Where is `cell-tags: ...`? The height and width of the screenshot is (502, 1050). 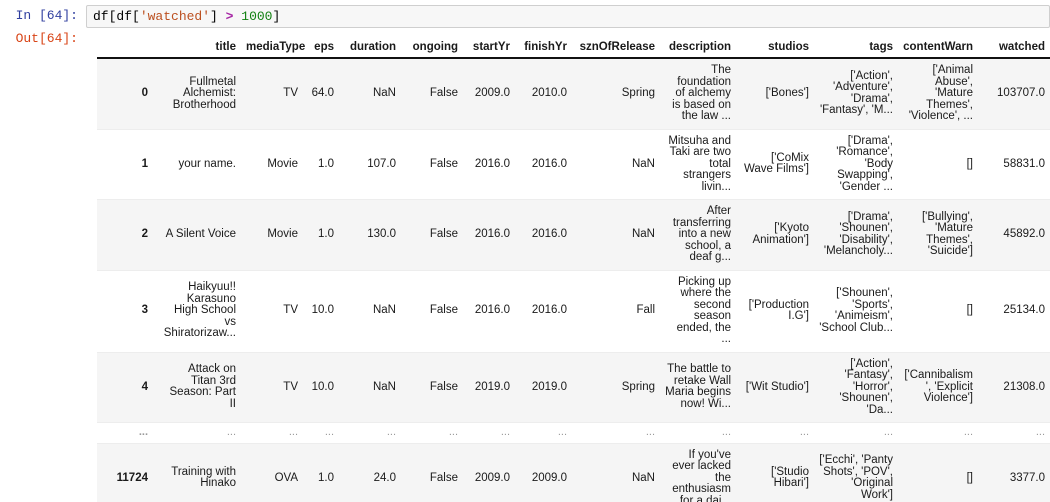
cell-tags: ... is located at coordinates (856, 433).